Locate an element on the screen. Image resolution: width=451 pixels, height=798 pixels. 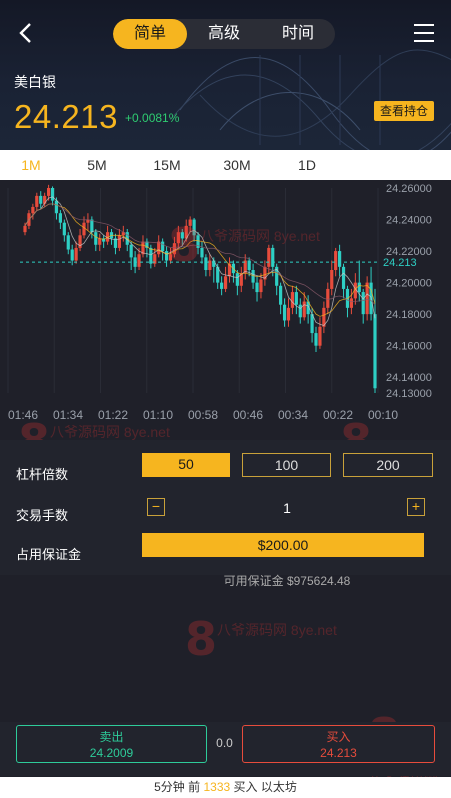
y-tick-label: 24.18000 is located at coordinates (409, 315).